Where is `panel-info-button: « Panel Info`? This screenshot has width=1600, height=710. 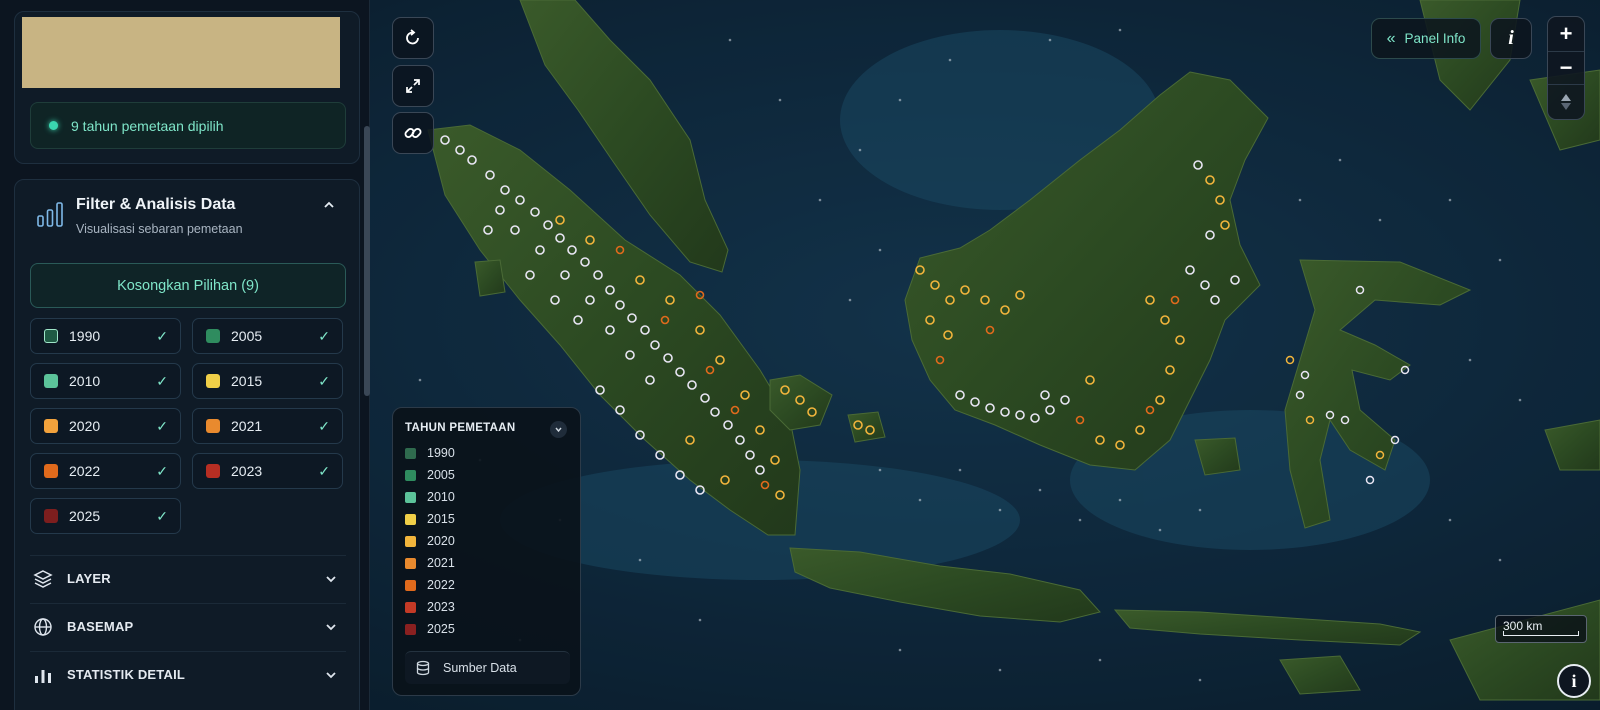 panel-info-button: « Panel Info is located at coordinates (1426, 38).